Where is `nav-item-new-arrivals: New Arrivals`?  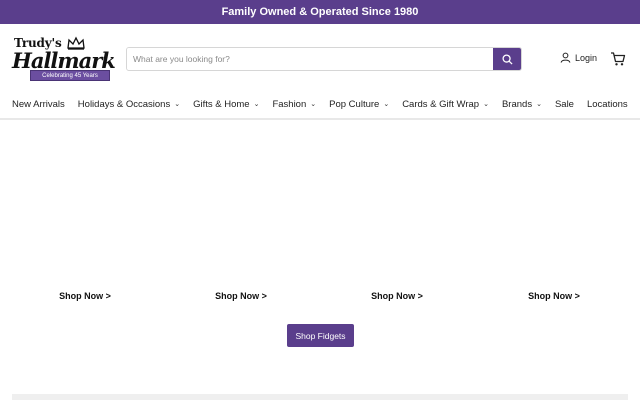
nav-item-new-arrivals: New Arrivals is located at coordinates (38, 104).